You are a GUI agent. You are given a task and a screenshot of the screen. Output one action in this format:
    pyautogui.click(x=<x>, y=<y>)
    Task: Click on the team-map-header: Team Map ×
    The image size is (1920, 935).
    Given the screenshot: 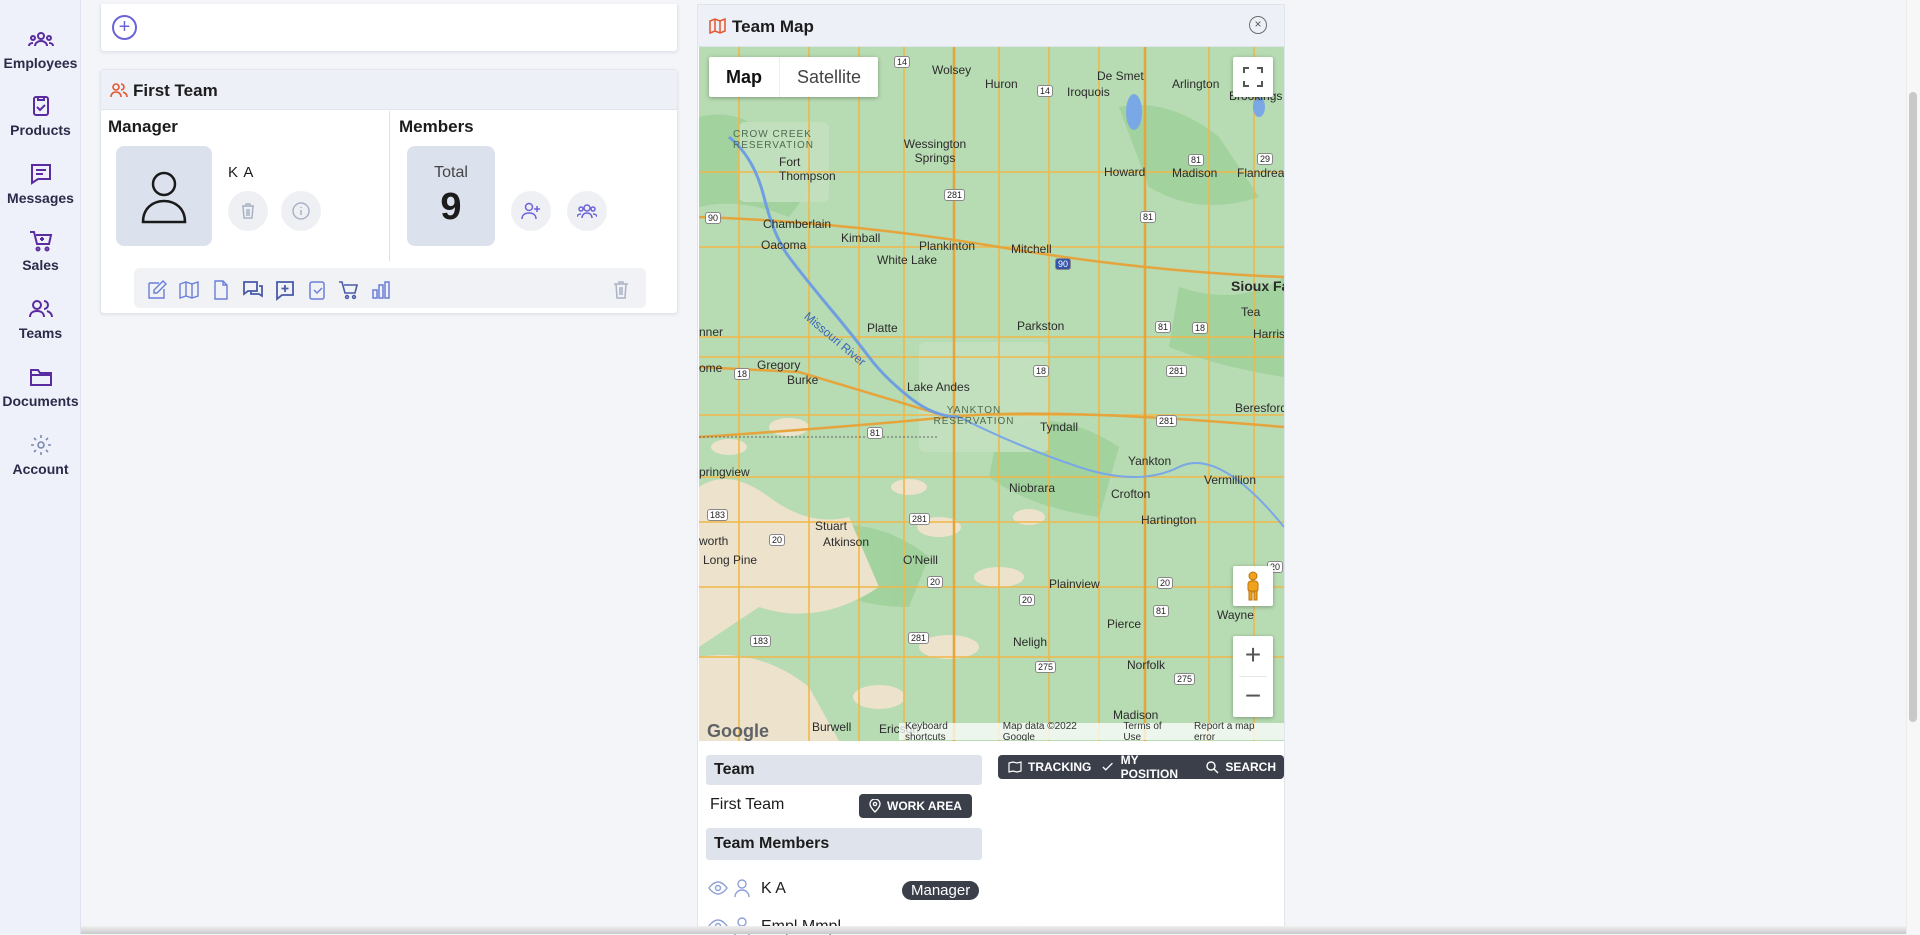 What is the action you would take?
    pyautogui.click(x=991, y=26)
    